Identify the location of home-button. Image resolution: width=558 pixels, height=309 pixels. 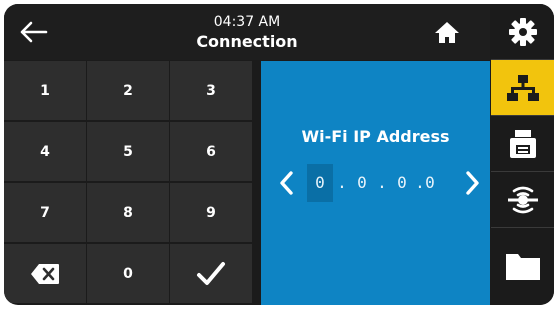
(447, 32).